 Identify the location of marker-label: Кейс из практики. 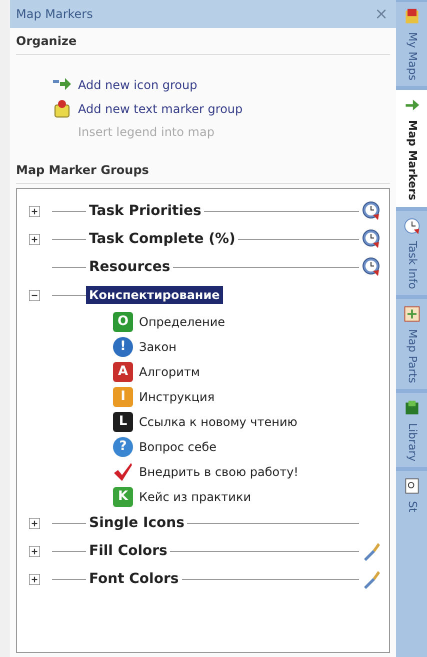
(195, 497).